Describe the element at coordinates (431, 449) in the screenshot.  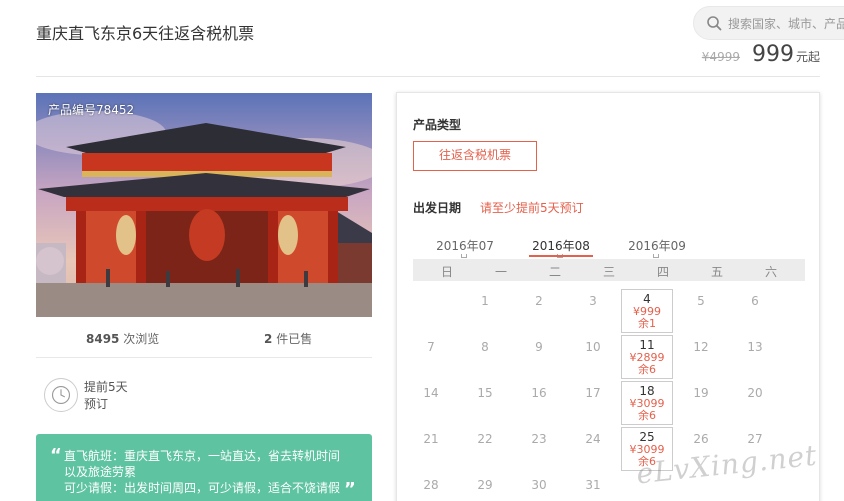
I see `calendar-day-21: 21` at that location.